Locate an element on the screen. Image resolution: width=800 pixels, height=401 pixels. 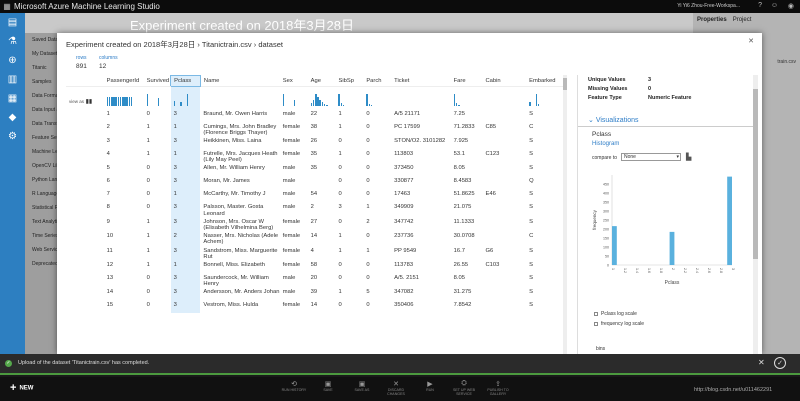
table-cell: 9 is located at coordinates (124, 224).